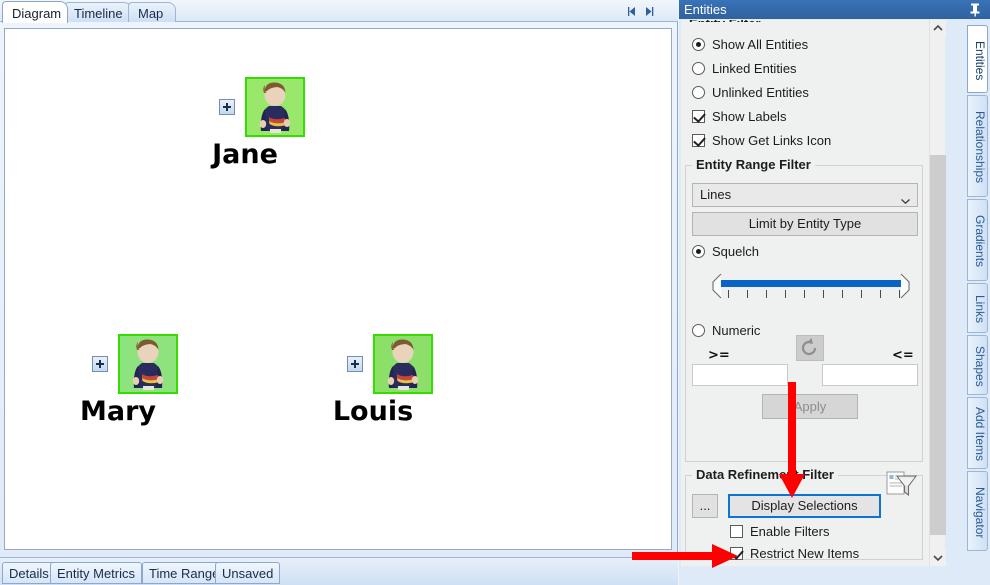 This screenshot has width=990, height=585. Describe the element at coordinates (903, 355) in the screenshot. I see `lte-label: <=` at that location.